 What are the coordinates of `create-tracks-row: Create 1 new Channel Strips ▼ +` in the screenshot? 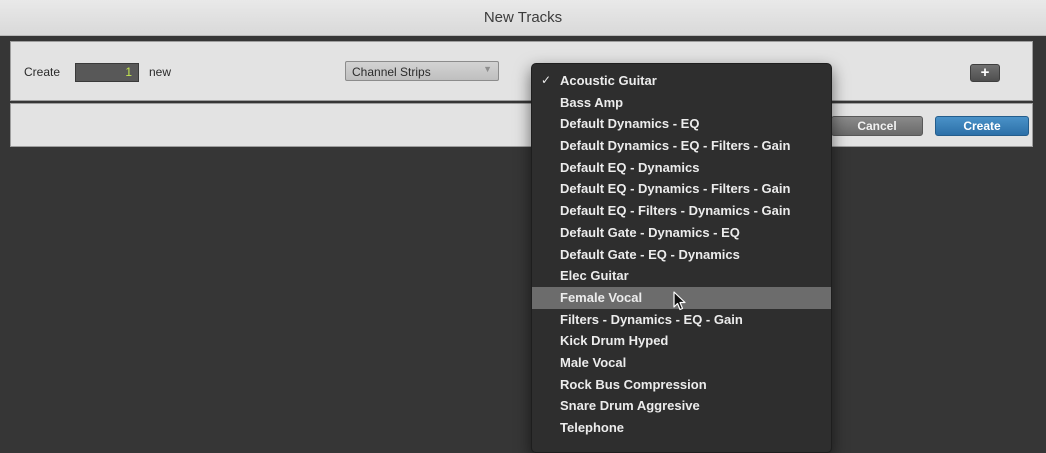 It's located at (521, 71).